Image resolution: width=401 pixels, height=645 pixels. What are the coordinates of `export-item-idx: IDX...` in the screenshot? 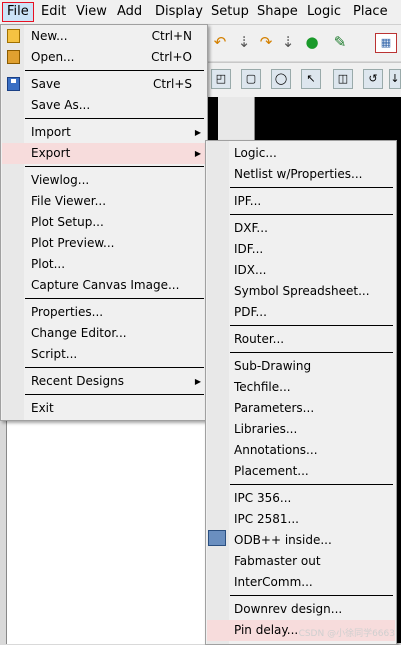 It's located at (301, 270).